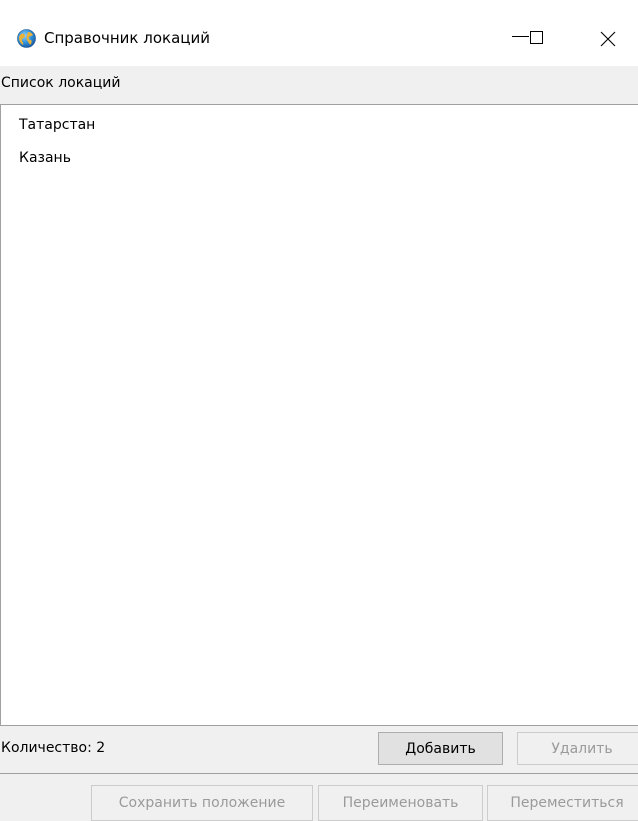 The width and height of the screenshot is (638, 821). What do you see at coordinates (127, 38) in the screenshot?
I see `window-title: Справочник локаций` at bounding box center [127, 38].